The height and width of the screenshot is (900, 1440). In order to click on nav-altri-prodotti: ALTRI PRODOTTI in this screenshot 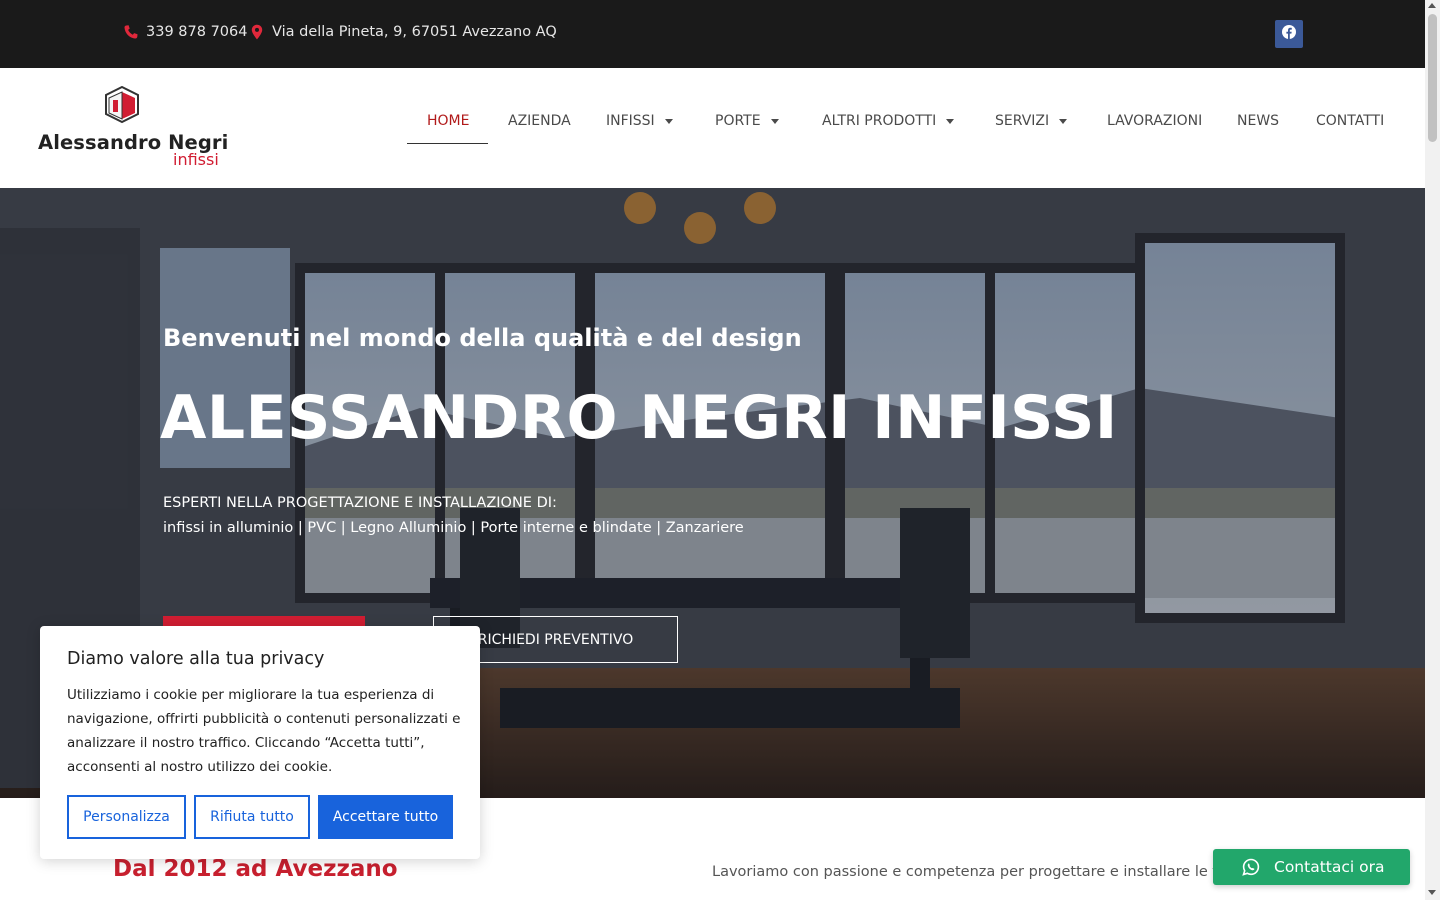, I will do `click(888, 121)`.